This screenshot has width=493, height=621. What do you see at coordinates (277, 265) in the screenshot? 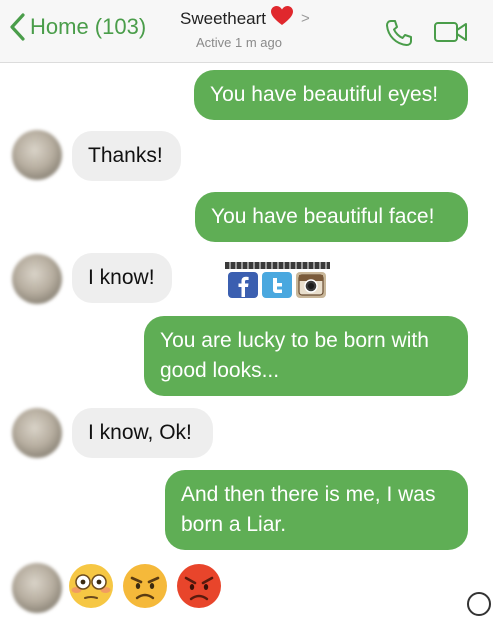
I see `watermark-strip` at bounding box center [277, 265].